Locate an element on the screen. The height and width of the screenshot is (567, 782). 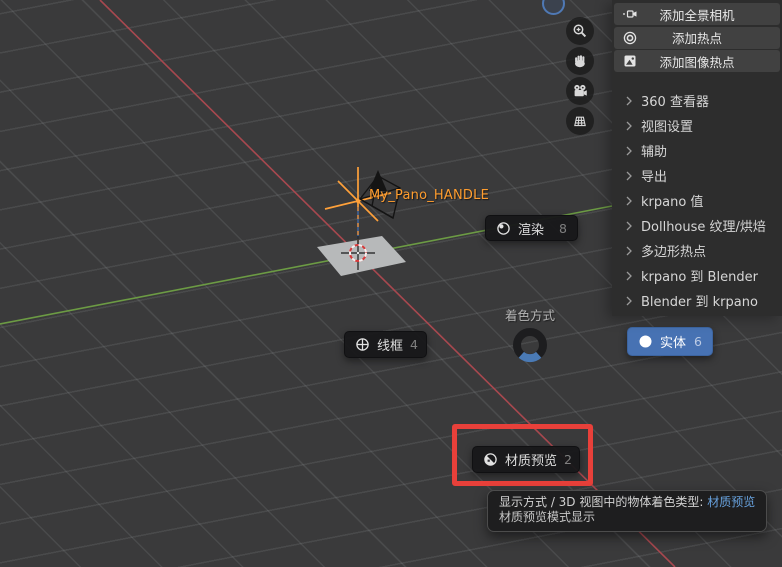
panel-button-label: 添加热点 is located at coordinates (696, 38).